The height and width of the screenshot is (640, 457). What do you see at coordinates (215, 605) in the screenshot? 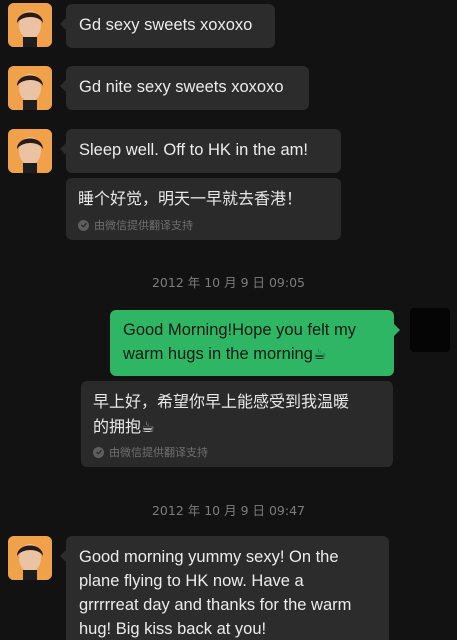
I see `message-text-line3: grrrrreat day and thanks for the warm` at bounding box center [215, 605].